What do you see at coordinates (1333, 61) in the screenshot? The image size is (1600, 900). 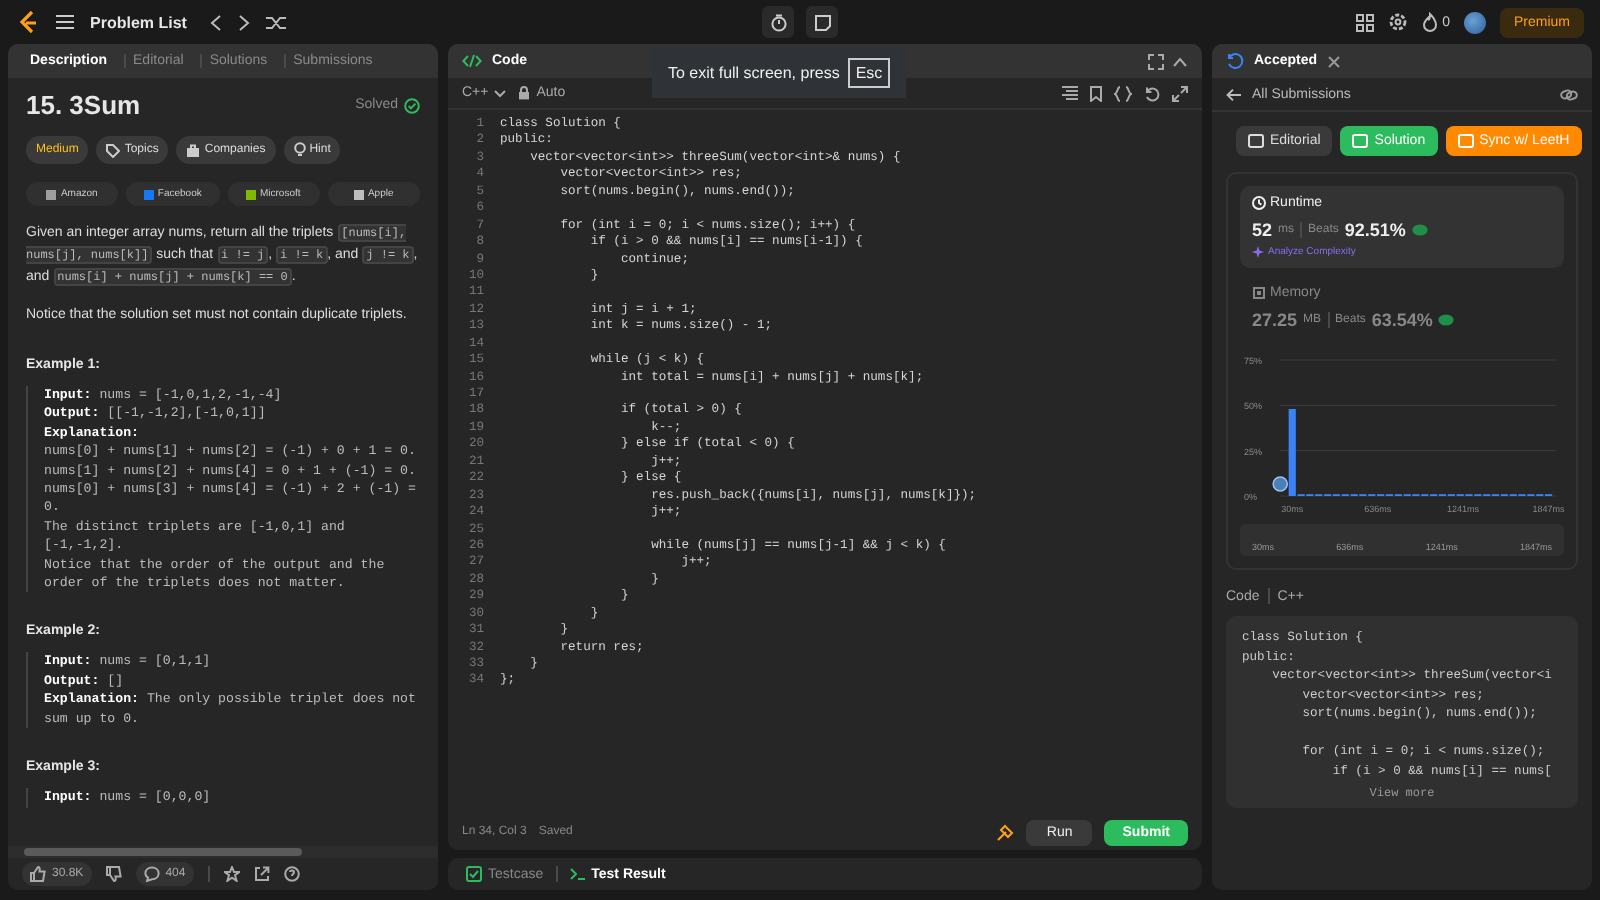 I see `close-icon` at bounding box center [1333, 61].